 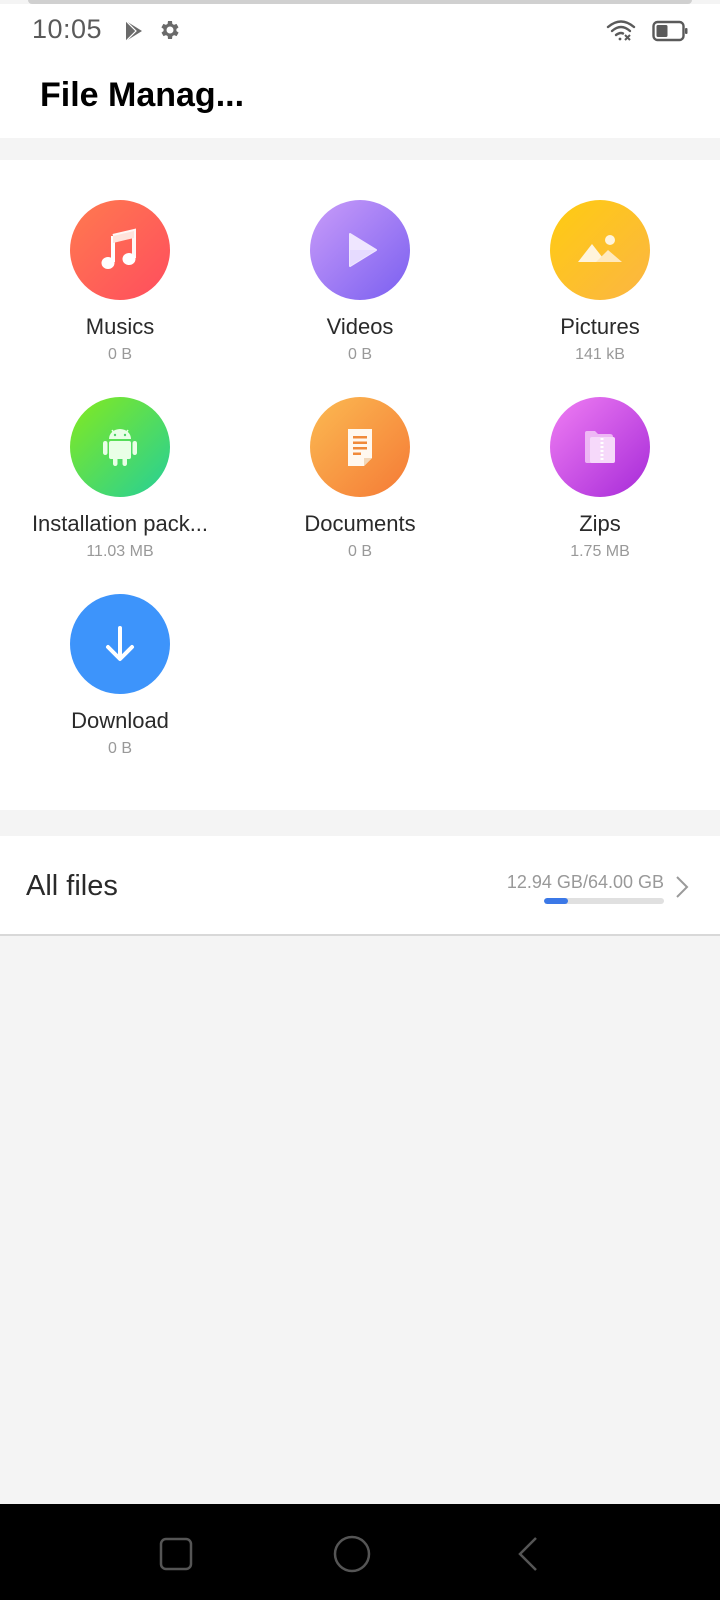 I want to click on status-bar: 10:05, so click(x=360, y=29).